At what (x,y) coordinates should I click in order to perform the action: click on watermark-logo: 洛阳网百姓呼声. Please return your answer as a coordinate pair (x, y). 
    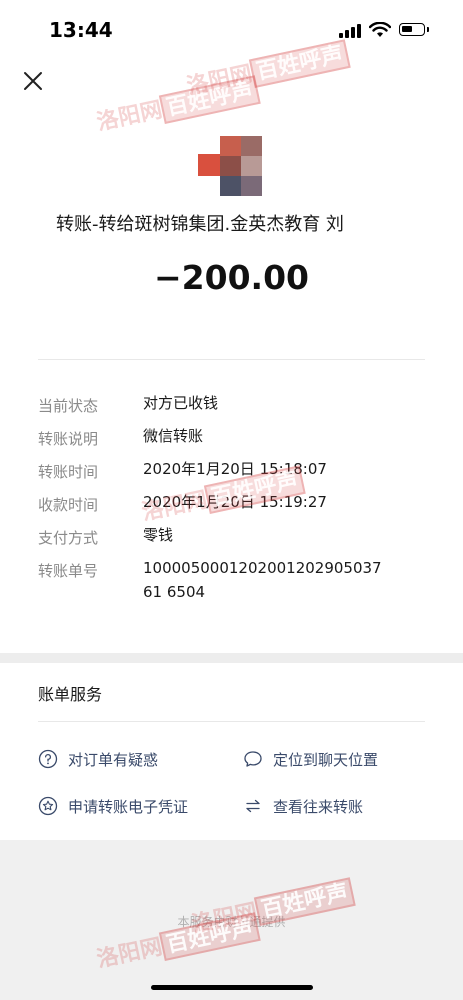
    Looking at the image, I should click on (177, 103).